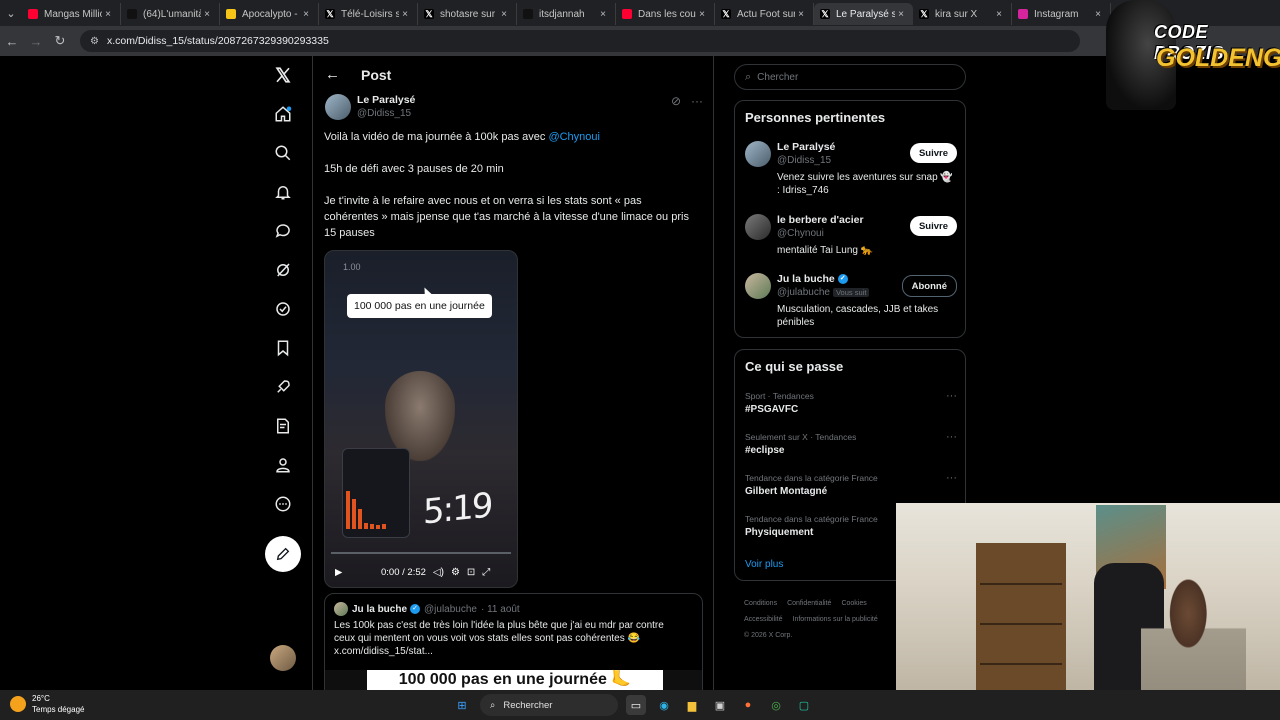 The width and height of the screenshot is (1280, 720). What do you see at coordinates (863, 14) in the screenshot?
I see `browser-tab: 𝕏 Le Paralysé sur×` at bounding box center [863, 14].